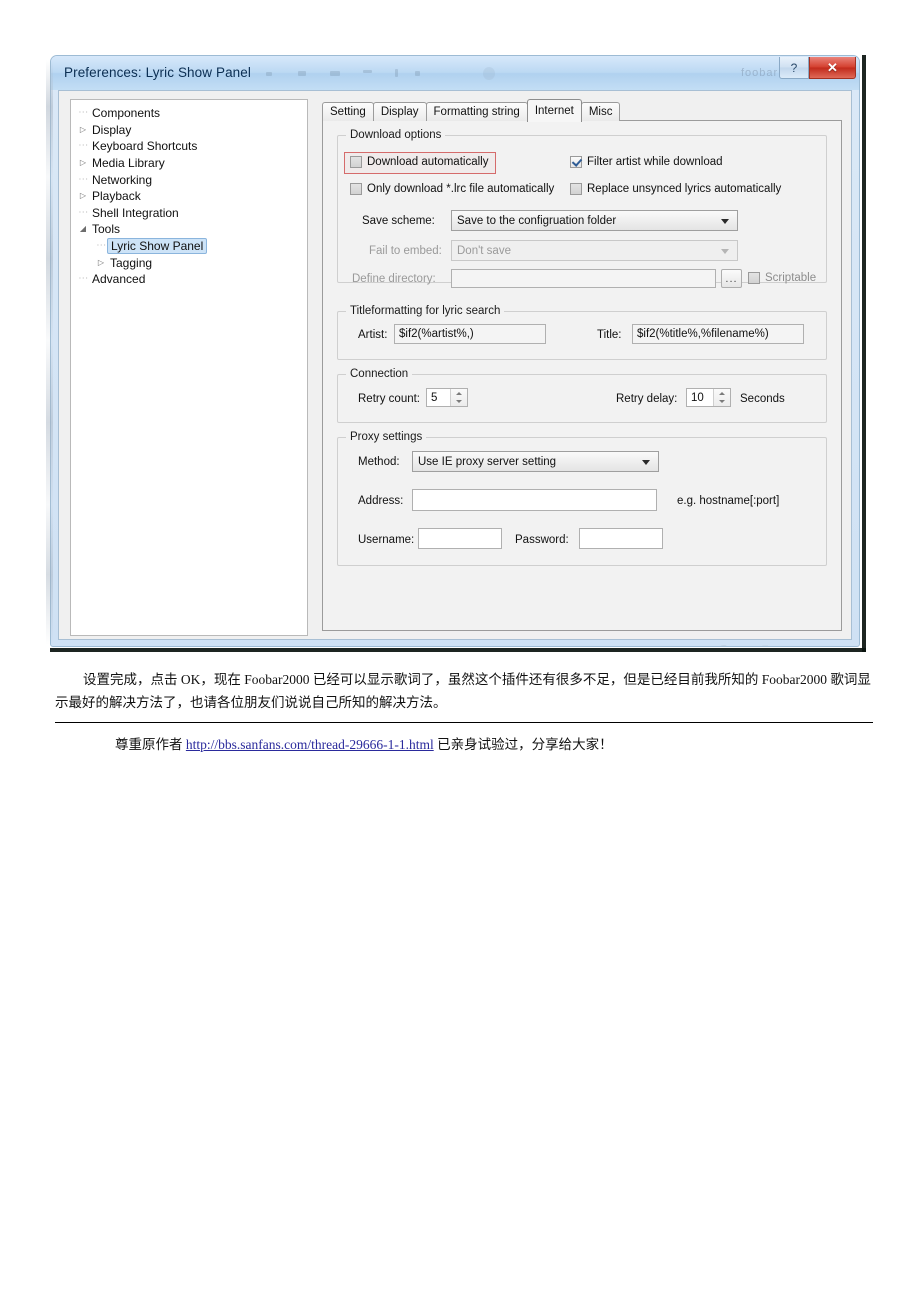  Describe the element at coordinates (708, 397) in the screenshot. I see `spinner-retry-delay: 10` at that location.